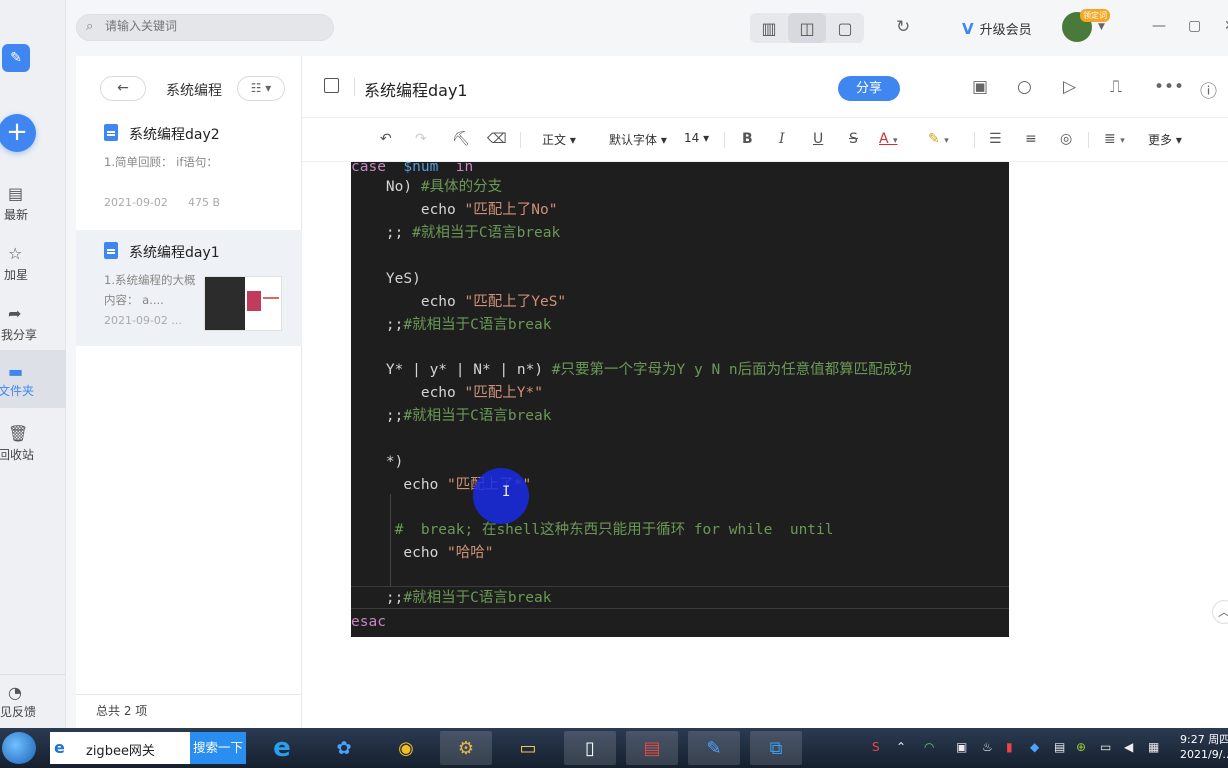  What do you see at coordinates (638, 139) in the screenshot?
I see `font-select: 默认字体 ▾` at bounding box center [638, 139].